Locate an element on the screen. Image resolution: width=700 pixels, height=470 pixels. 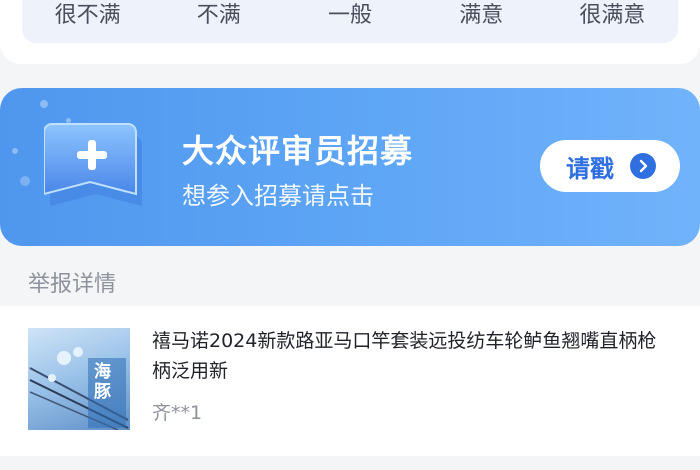
reporter-name: 齐**1 is located at coordinates (177, 413).